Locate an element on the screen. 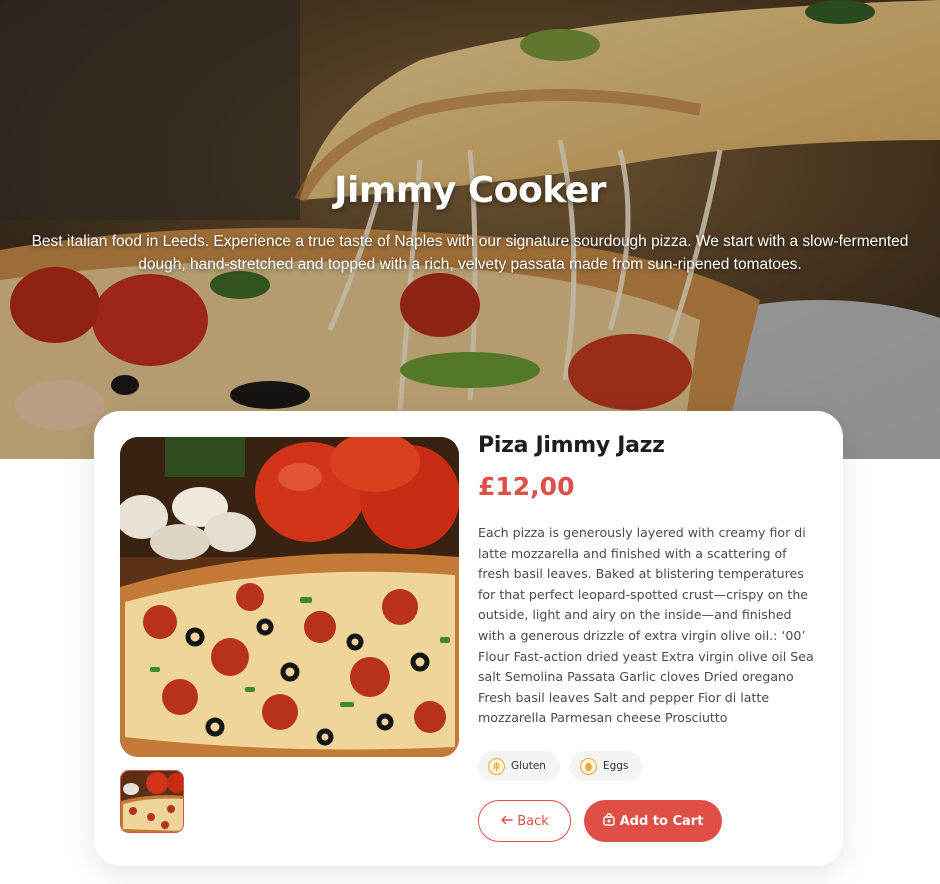  back-button-label: Back is located at coordinates (533, 821).